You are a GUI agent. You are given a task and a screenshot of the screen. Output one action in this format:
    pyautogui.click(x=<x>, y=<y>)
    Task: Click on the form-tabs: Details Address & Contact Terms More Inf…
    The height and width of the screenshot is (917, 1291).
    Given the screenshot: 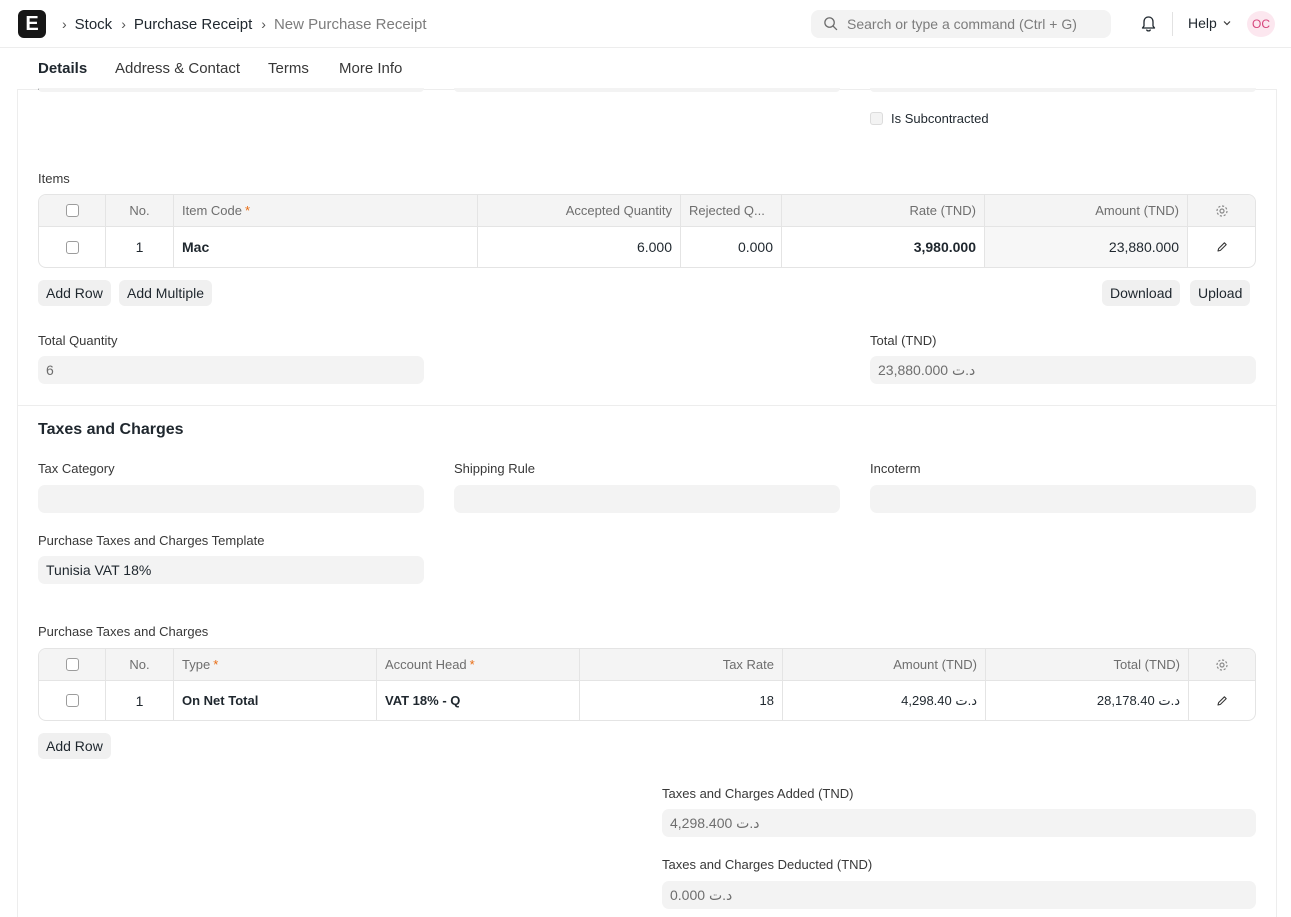 What is the action you would take?
    pyautogui.click(x=647, y=69)
    